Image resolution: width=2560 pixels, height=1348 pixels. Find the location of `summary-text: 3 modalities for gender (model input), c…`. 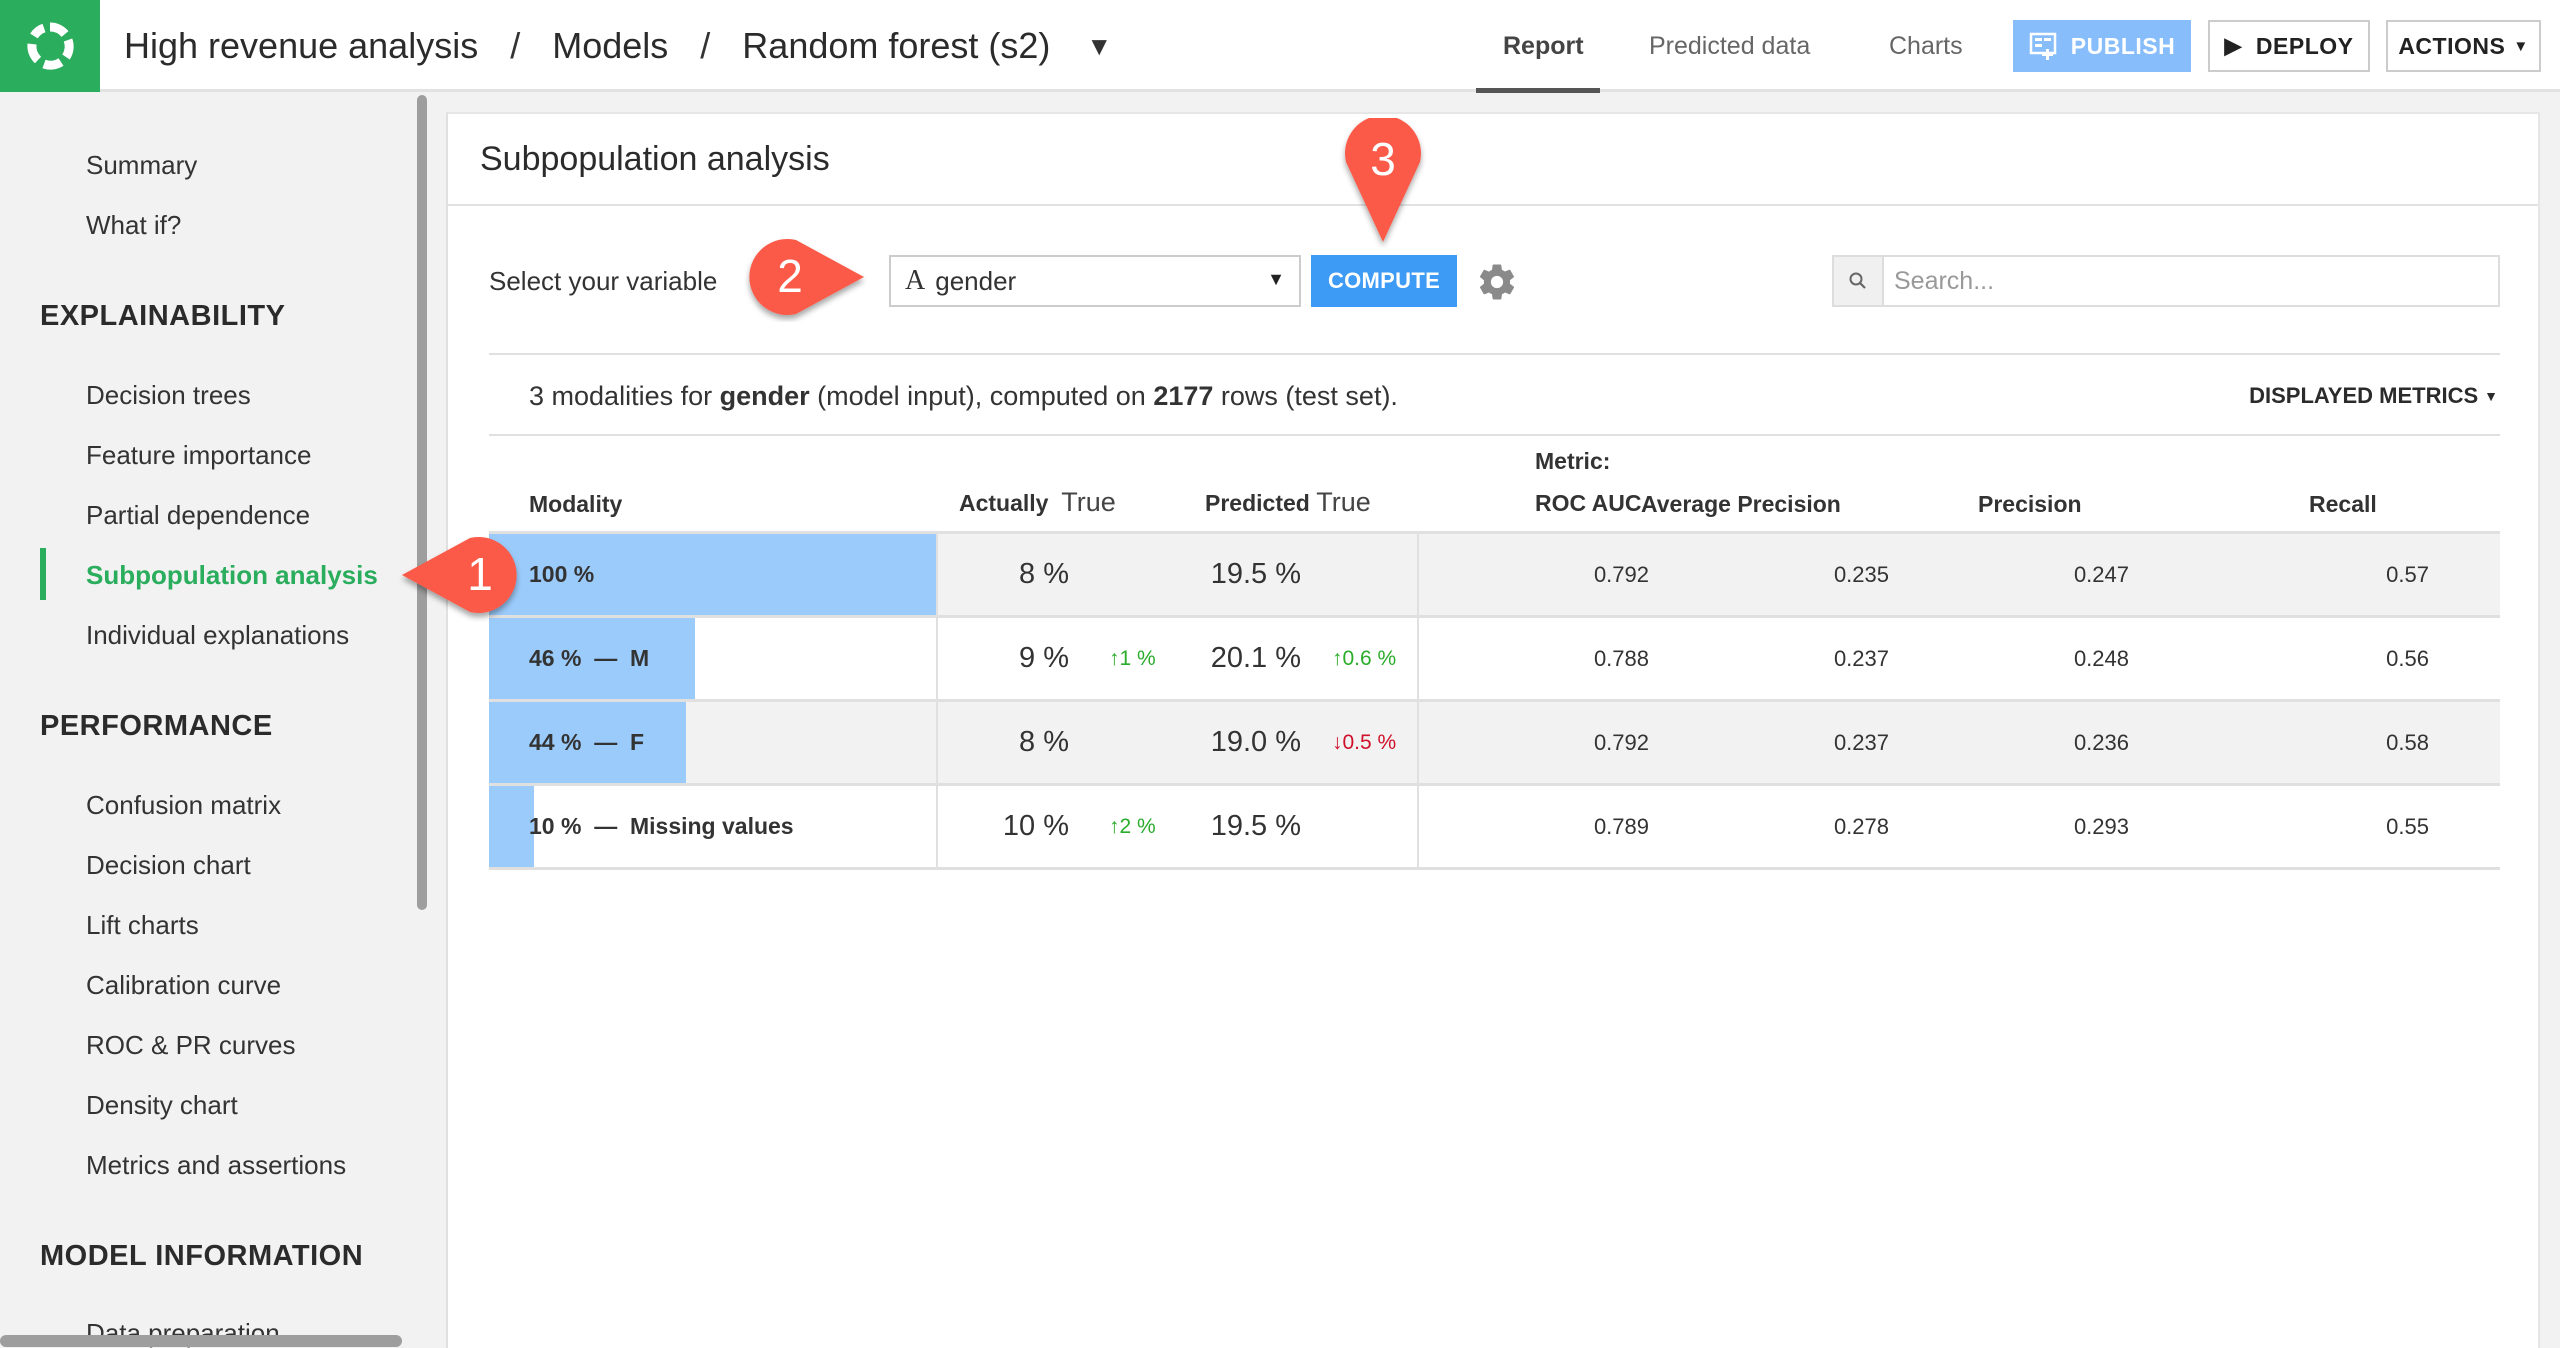

summary-text: 3 modalities for gender (model input), c… is located at coordinates (963, 396).